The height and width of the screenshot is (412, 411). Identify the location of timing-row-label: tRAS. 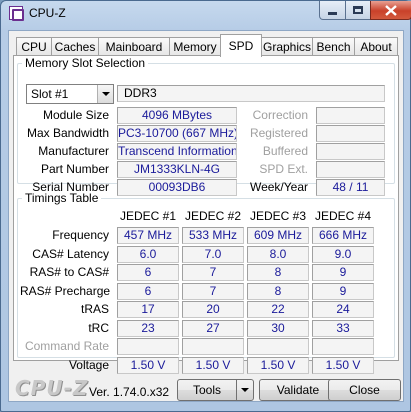
(94, 309).